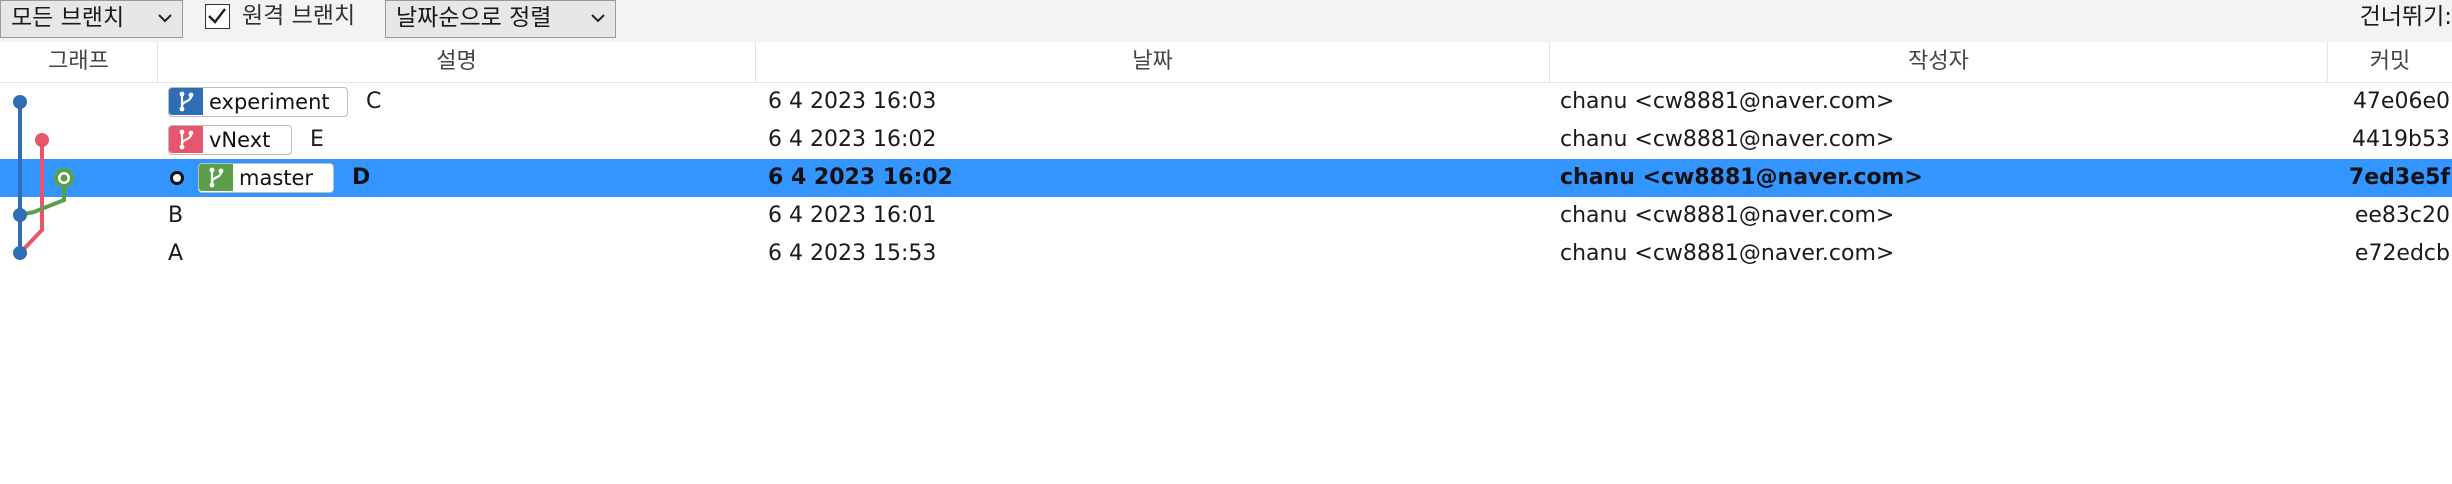 The height and width of the screenshot is (484, 2452). Describe the element at coordinates (852, 215) in the screenshot. I see `commit-date: 6 4 2023 16:01` at that location.